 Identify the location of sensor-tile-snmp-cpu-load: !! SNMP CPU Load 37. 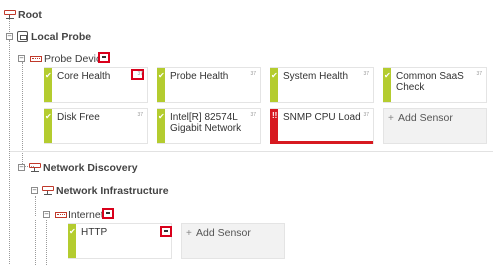
(322, 126).